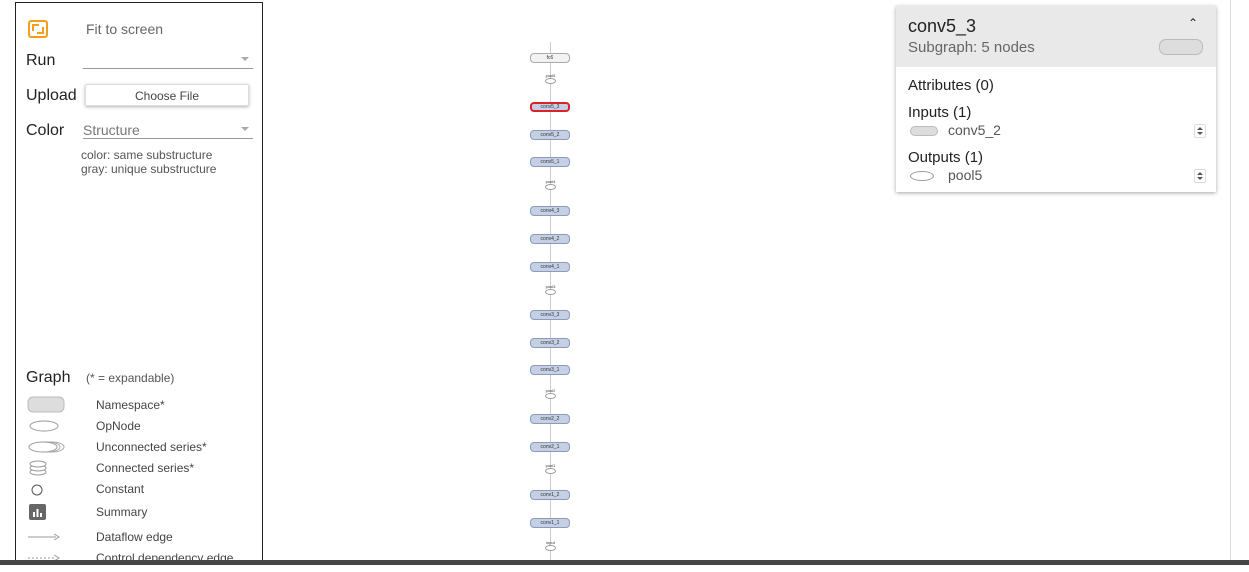 This screenshot has width=1249, height=572. What do you see at coordinates (550, 58) in the screenshot?
I see `graph-node: fc6` at bounding box center [550, 58].